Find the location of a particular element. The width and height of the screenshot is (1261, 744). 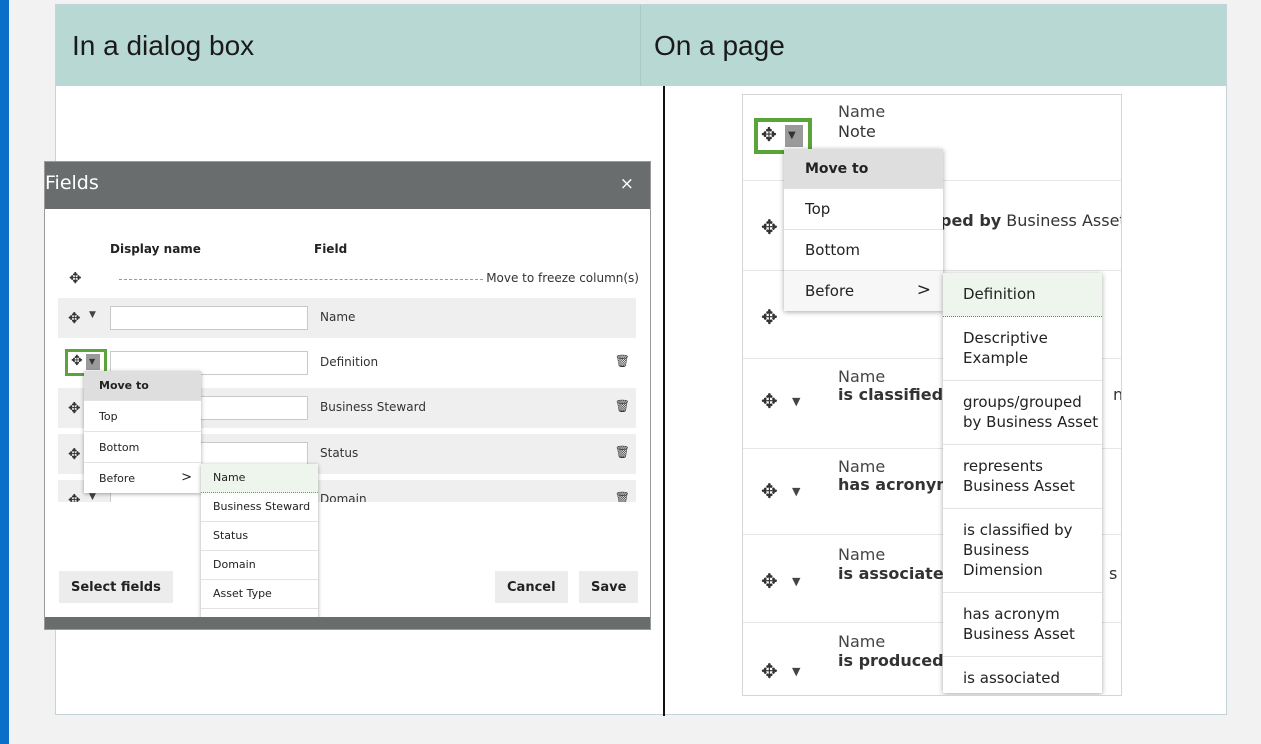

table-header: In a dialog box On a page is located at coordinates (641, 45).